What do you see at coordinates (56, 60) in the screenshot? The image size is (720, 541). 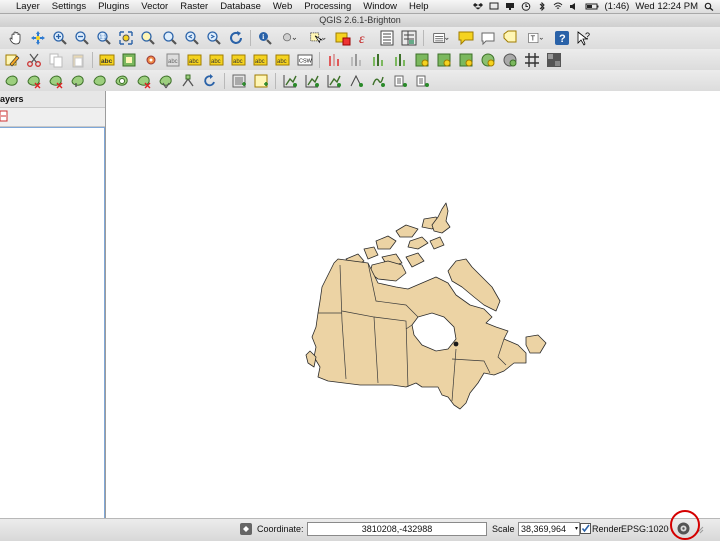 I see `copy-icon` at bounding box center [56, 60].